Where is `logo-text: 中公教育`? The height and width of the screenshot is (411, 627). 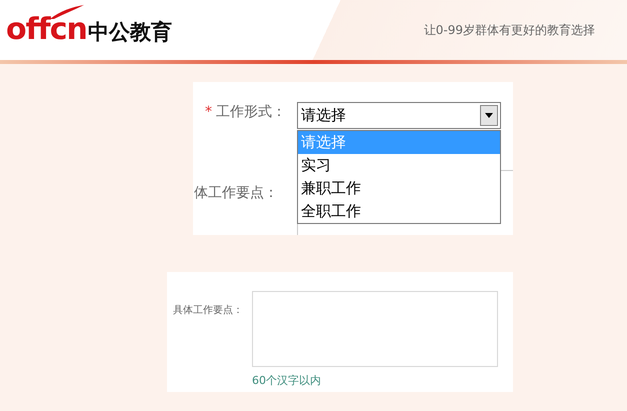
logo-text: 中公教育 is located at coordinates (130, 32).